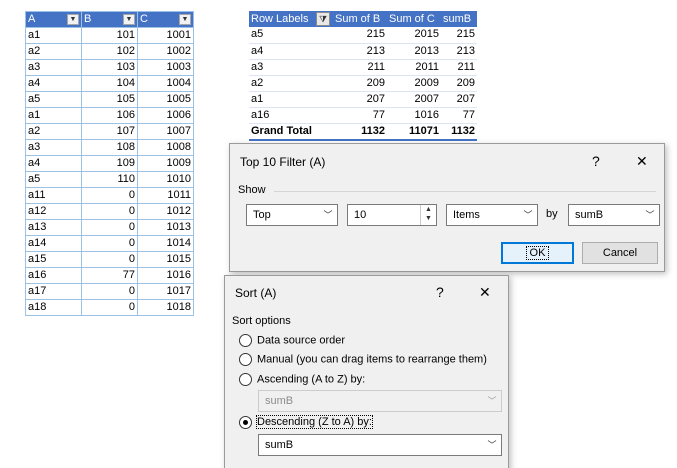 The height and width of the screenshot is (468, 677). Describe the element at coordinates (109, 51) in the screenshot. I see `table-cell: 102` at that location.